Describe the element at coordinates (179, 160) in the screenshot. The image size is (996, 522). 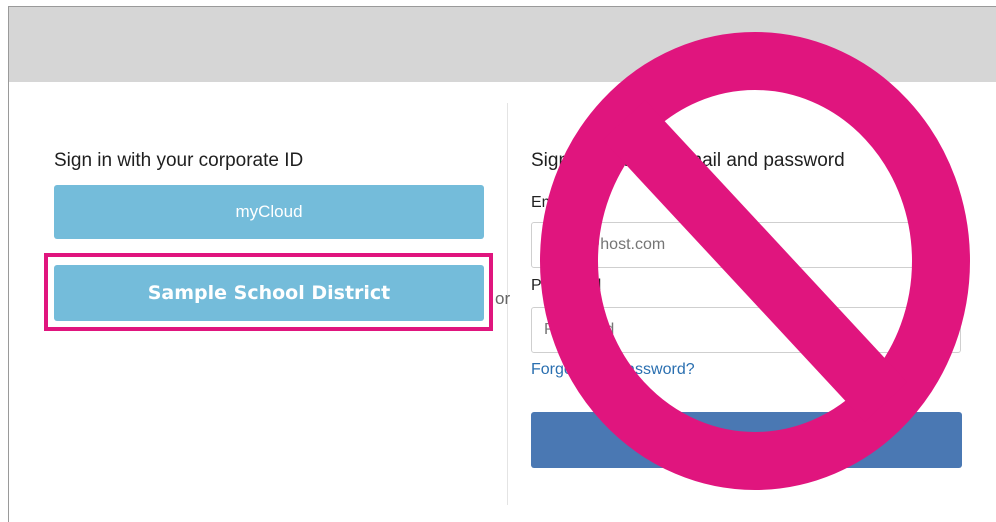
I see `corporate-signin-heading: Sign in with your corporate ID` at that location.